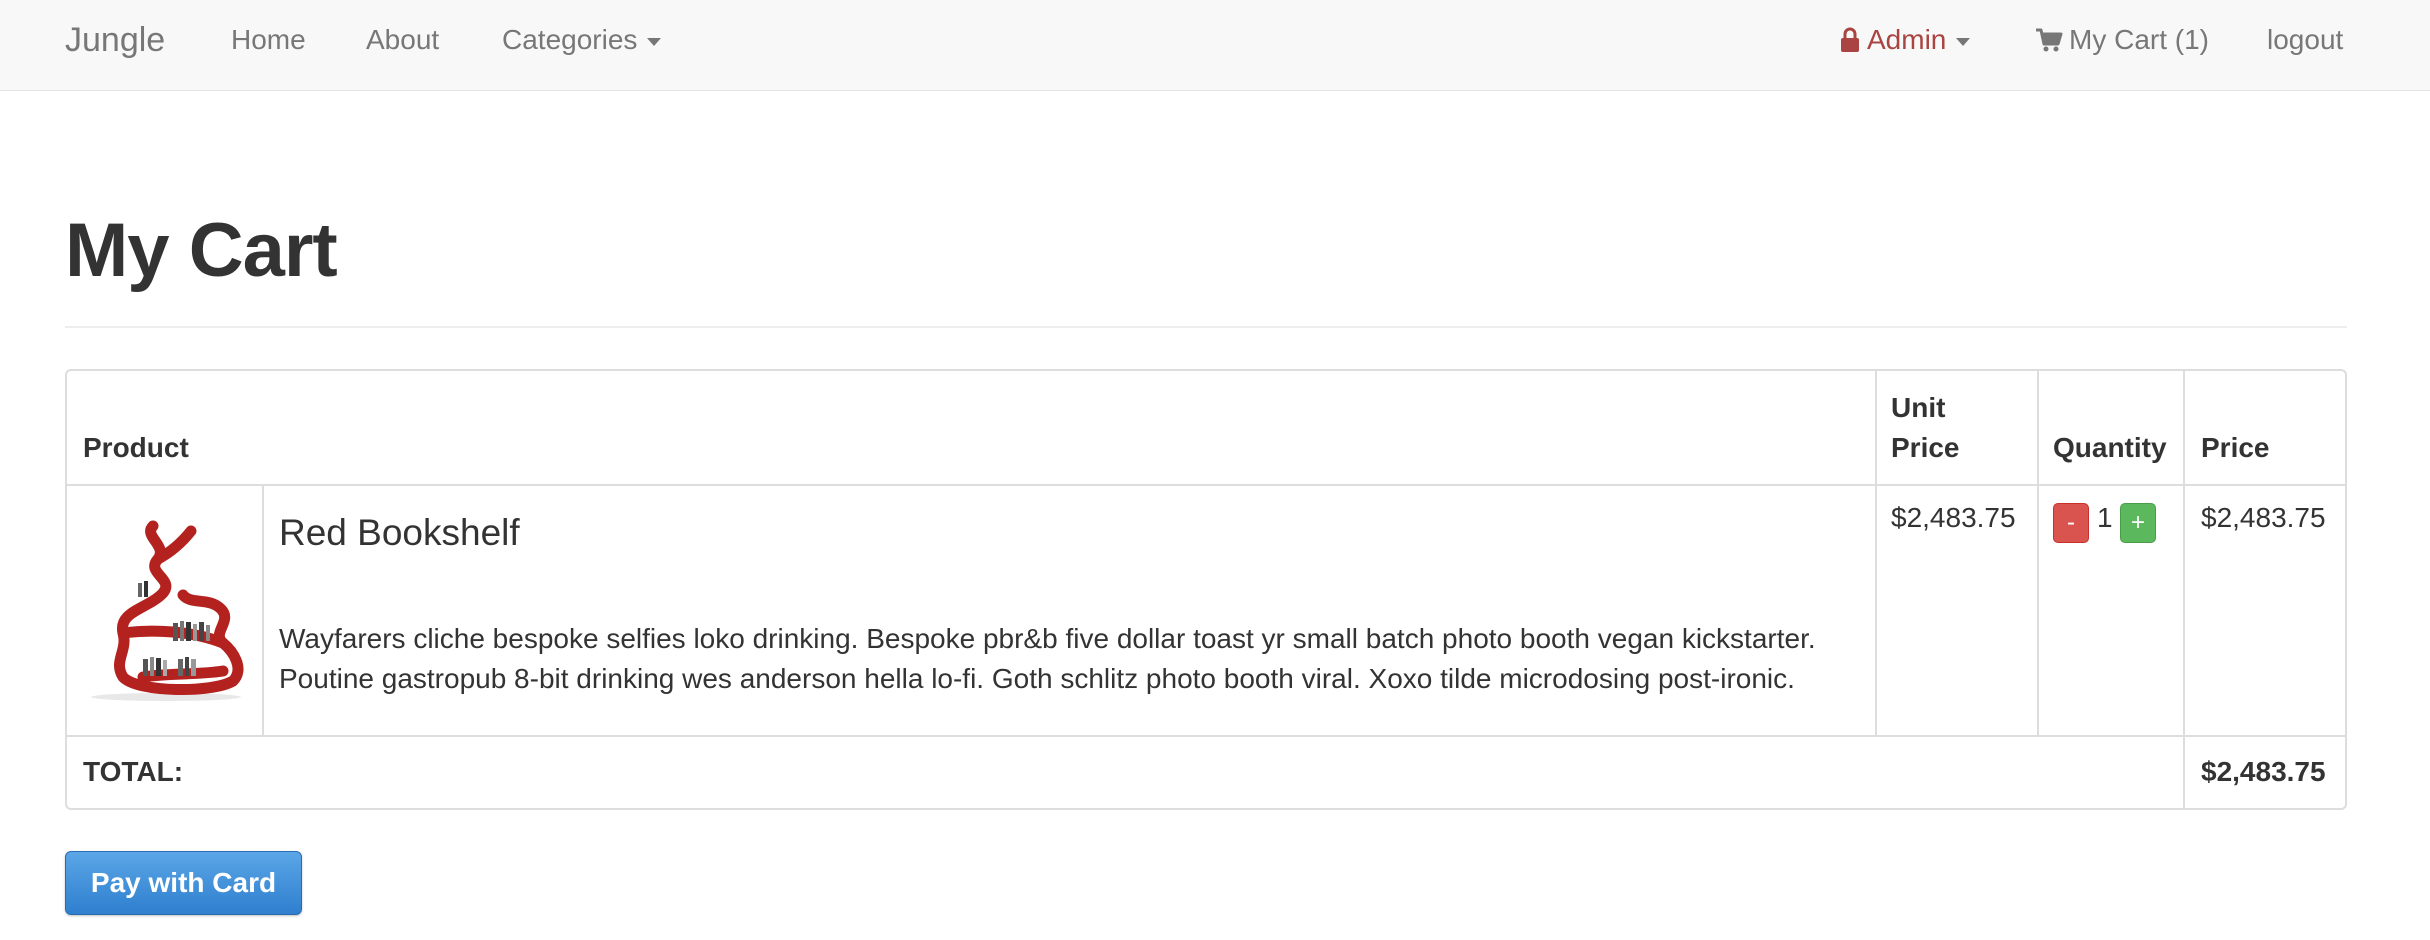  Describe the element at coordinates (1850, 39) in the screenshot. I see `lock-icon` at that location.